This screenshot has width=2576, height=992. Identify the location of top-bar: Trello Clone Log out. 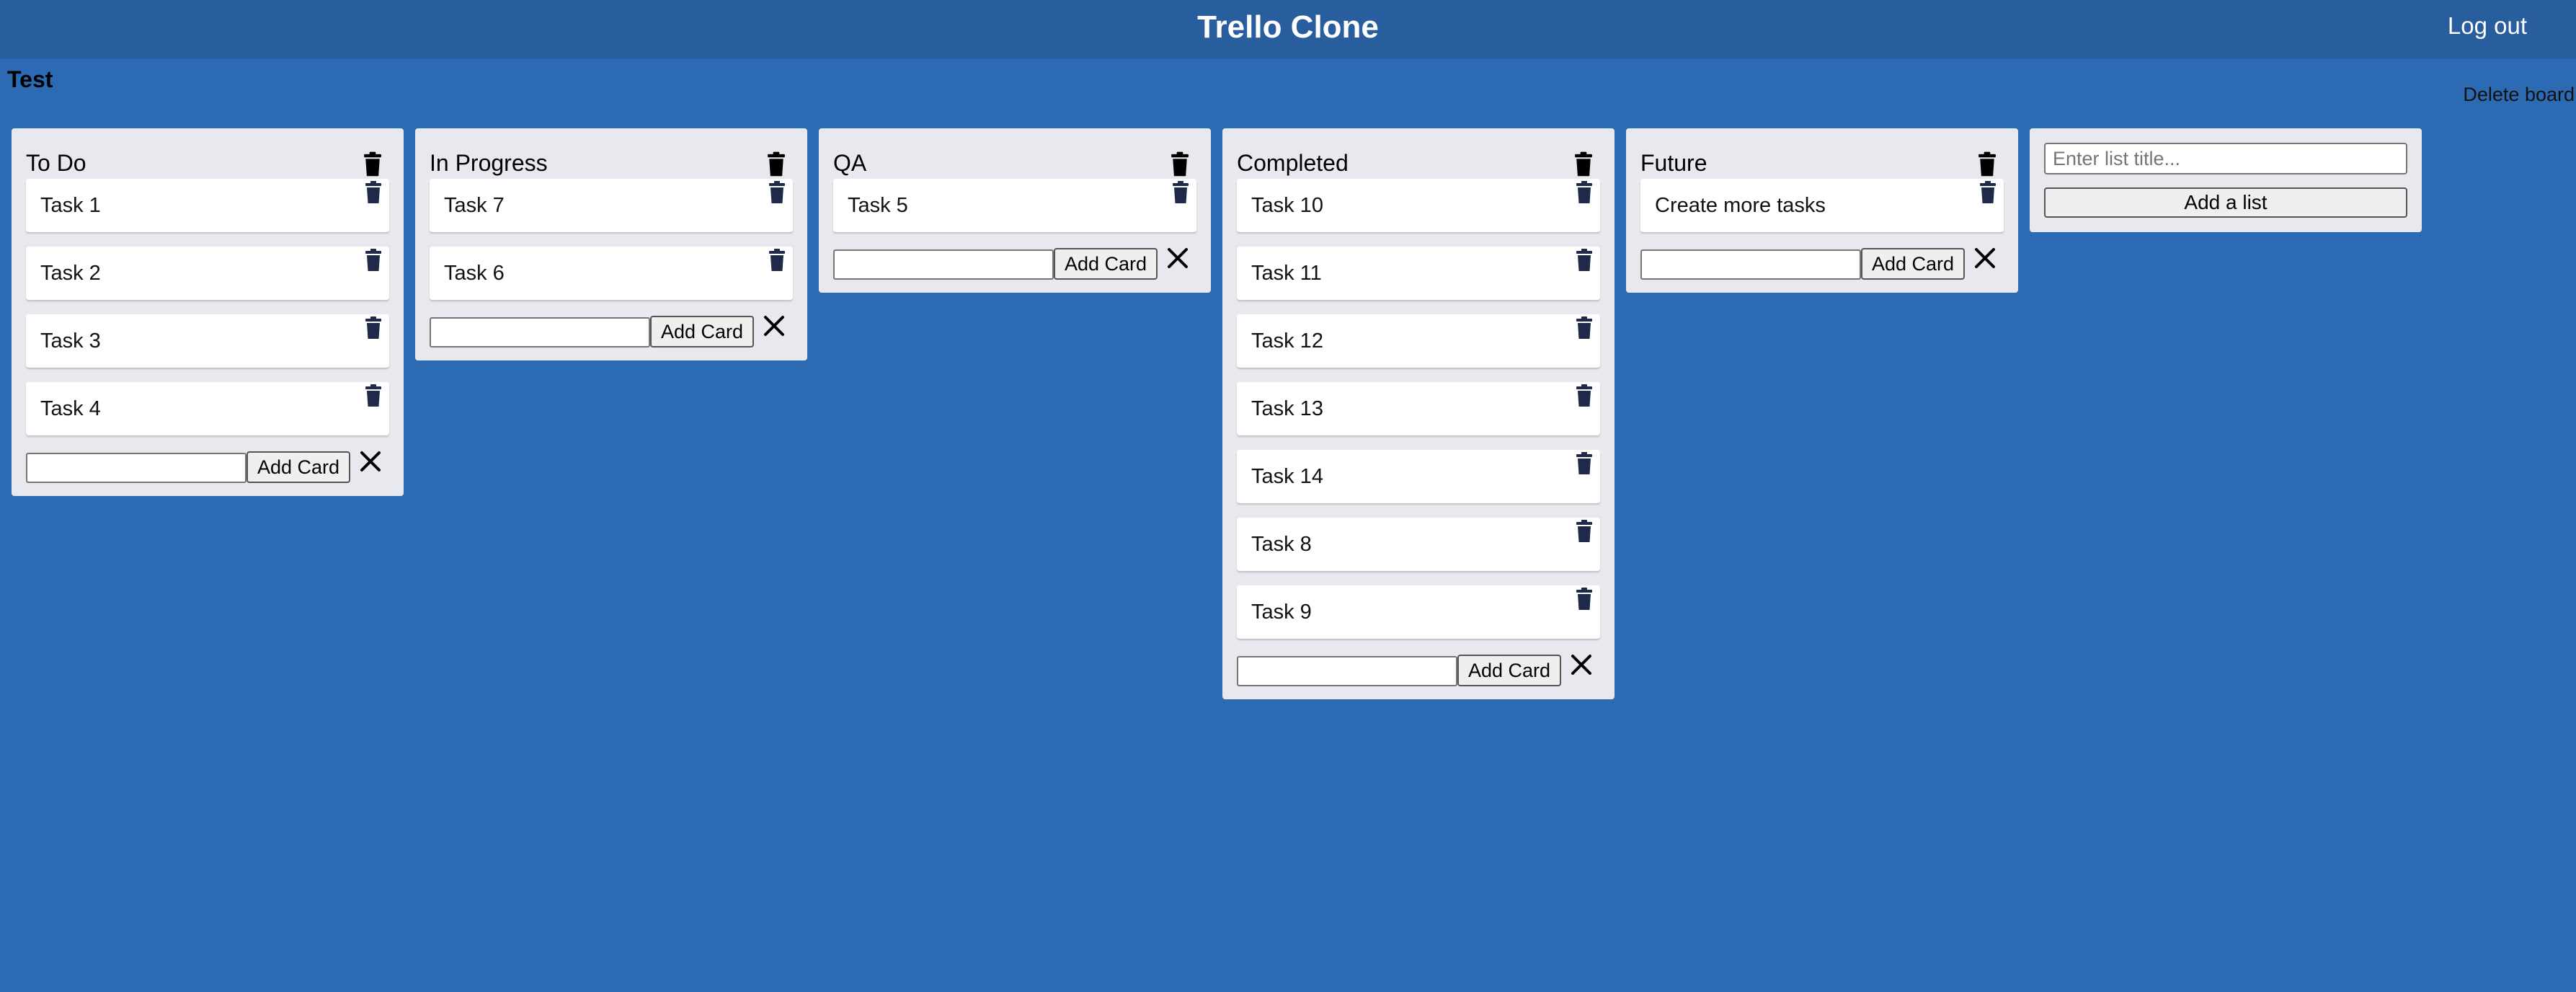
(1288, 29).